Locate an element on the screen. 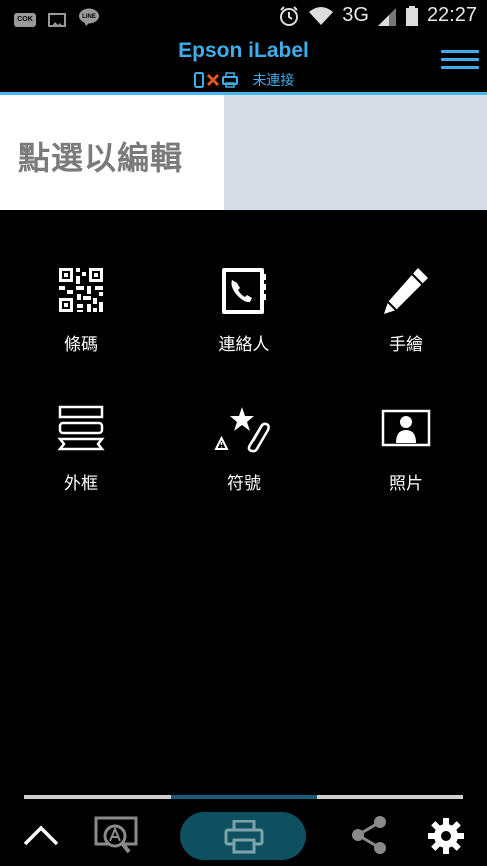 This screenshot has height=866, width=487. cok-notification-icon: COK is located at coordinates (25, 19).